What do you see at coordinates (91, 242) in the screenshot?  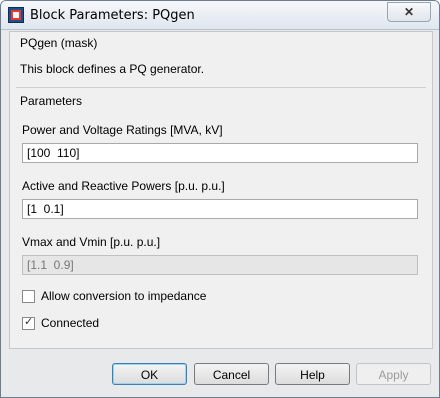 I see `vmax-vmin-label: Vmax and Vmin [p.u. p.u.]` at bounding box center [91, 242].